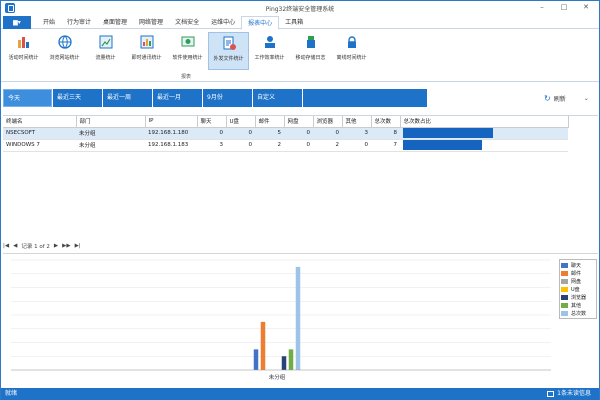  Describe the element at coordinates (240, 133) in the screenshot. I see `cell-udisk: 0` at that location.